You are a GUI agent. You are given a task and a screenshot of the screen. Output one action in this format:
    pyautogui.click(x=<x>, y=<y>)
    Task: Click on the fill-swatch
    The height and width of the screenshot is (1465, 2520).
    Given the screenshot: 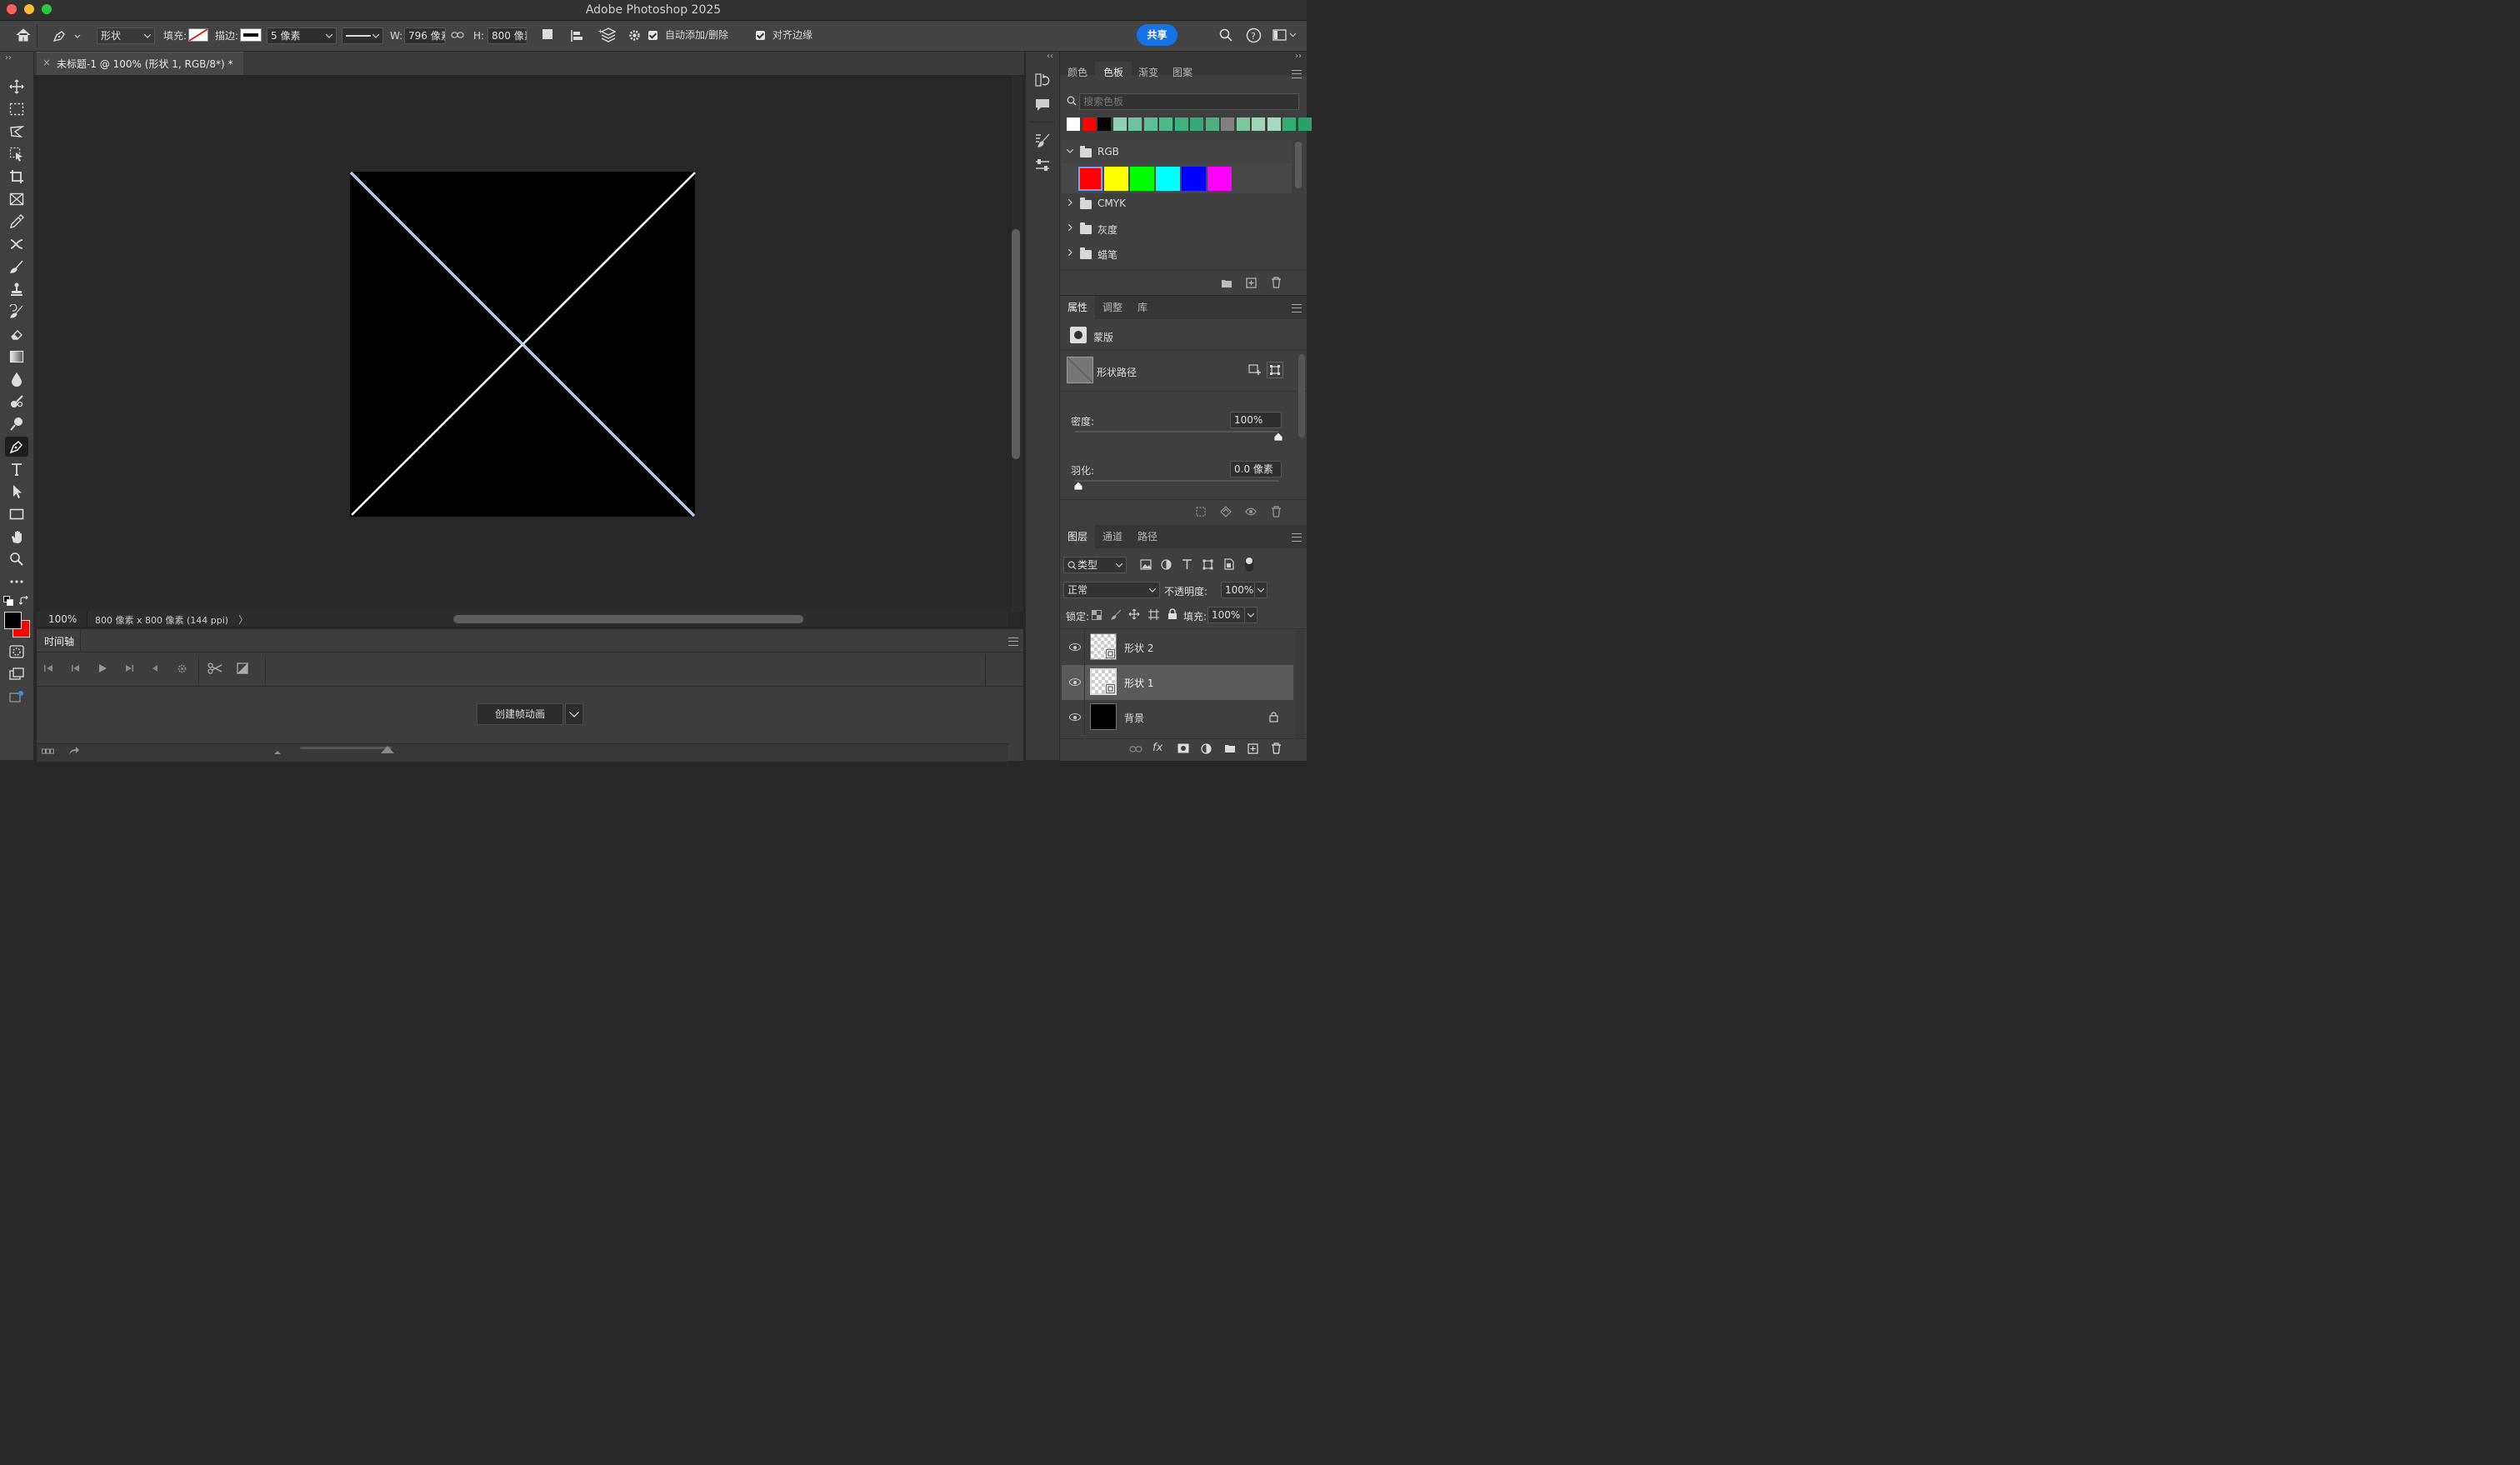 What is the action you would take?
    pyautogui.click(x=198, y=35)
    